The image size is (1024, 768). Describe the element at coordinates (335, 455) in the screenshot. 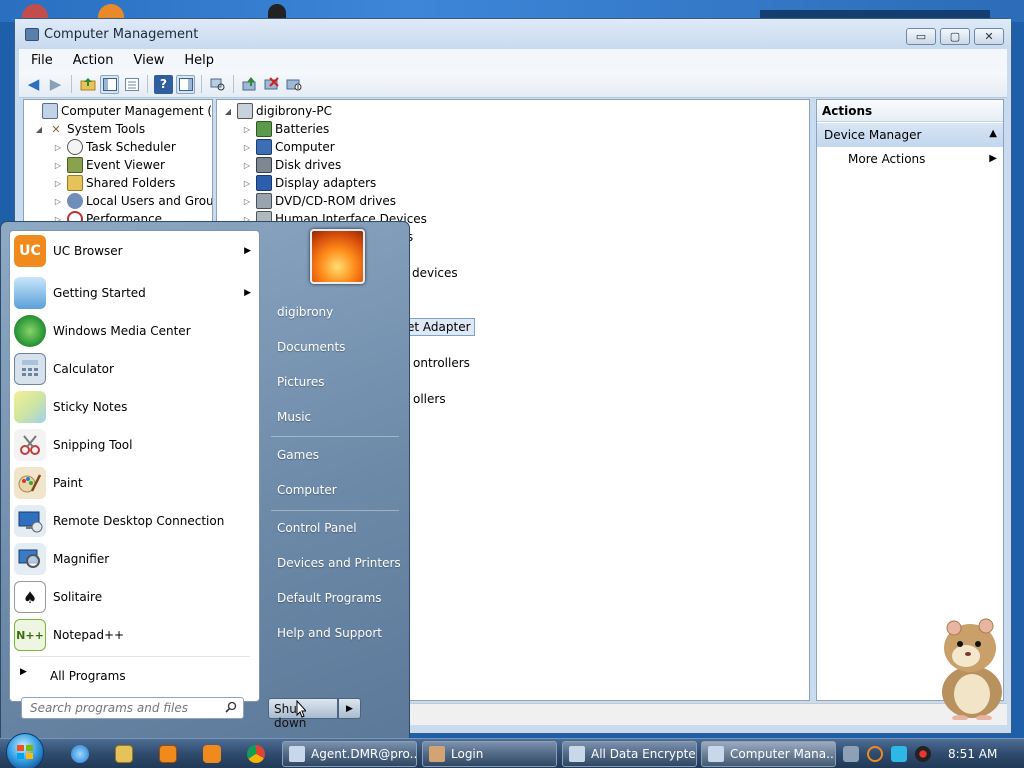

I see `start-item-games: Games` at that location.